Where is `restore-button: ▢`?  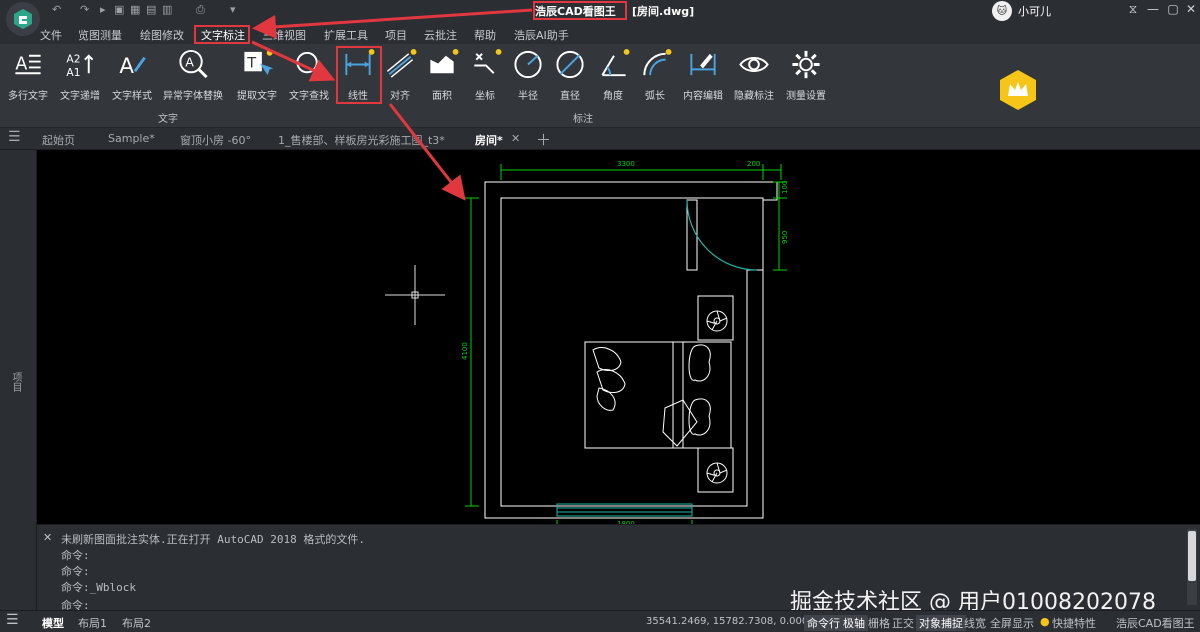 restore-button: ▢ is located at coordinates (1173, 9).